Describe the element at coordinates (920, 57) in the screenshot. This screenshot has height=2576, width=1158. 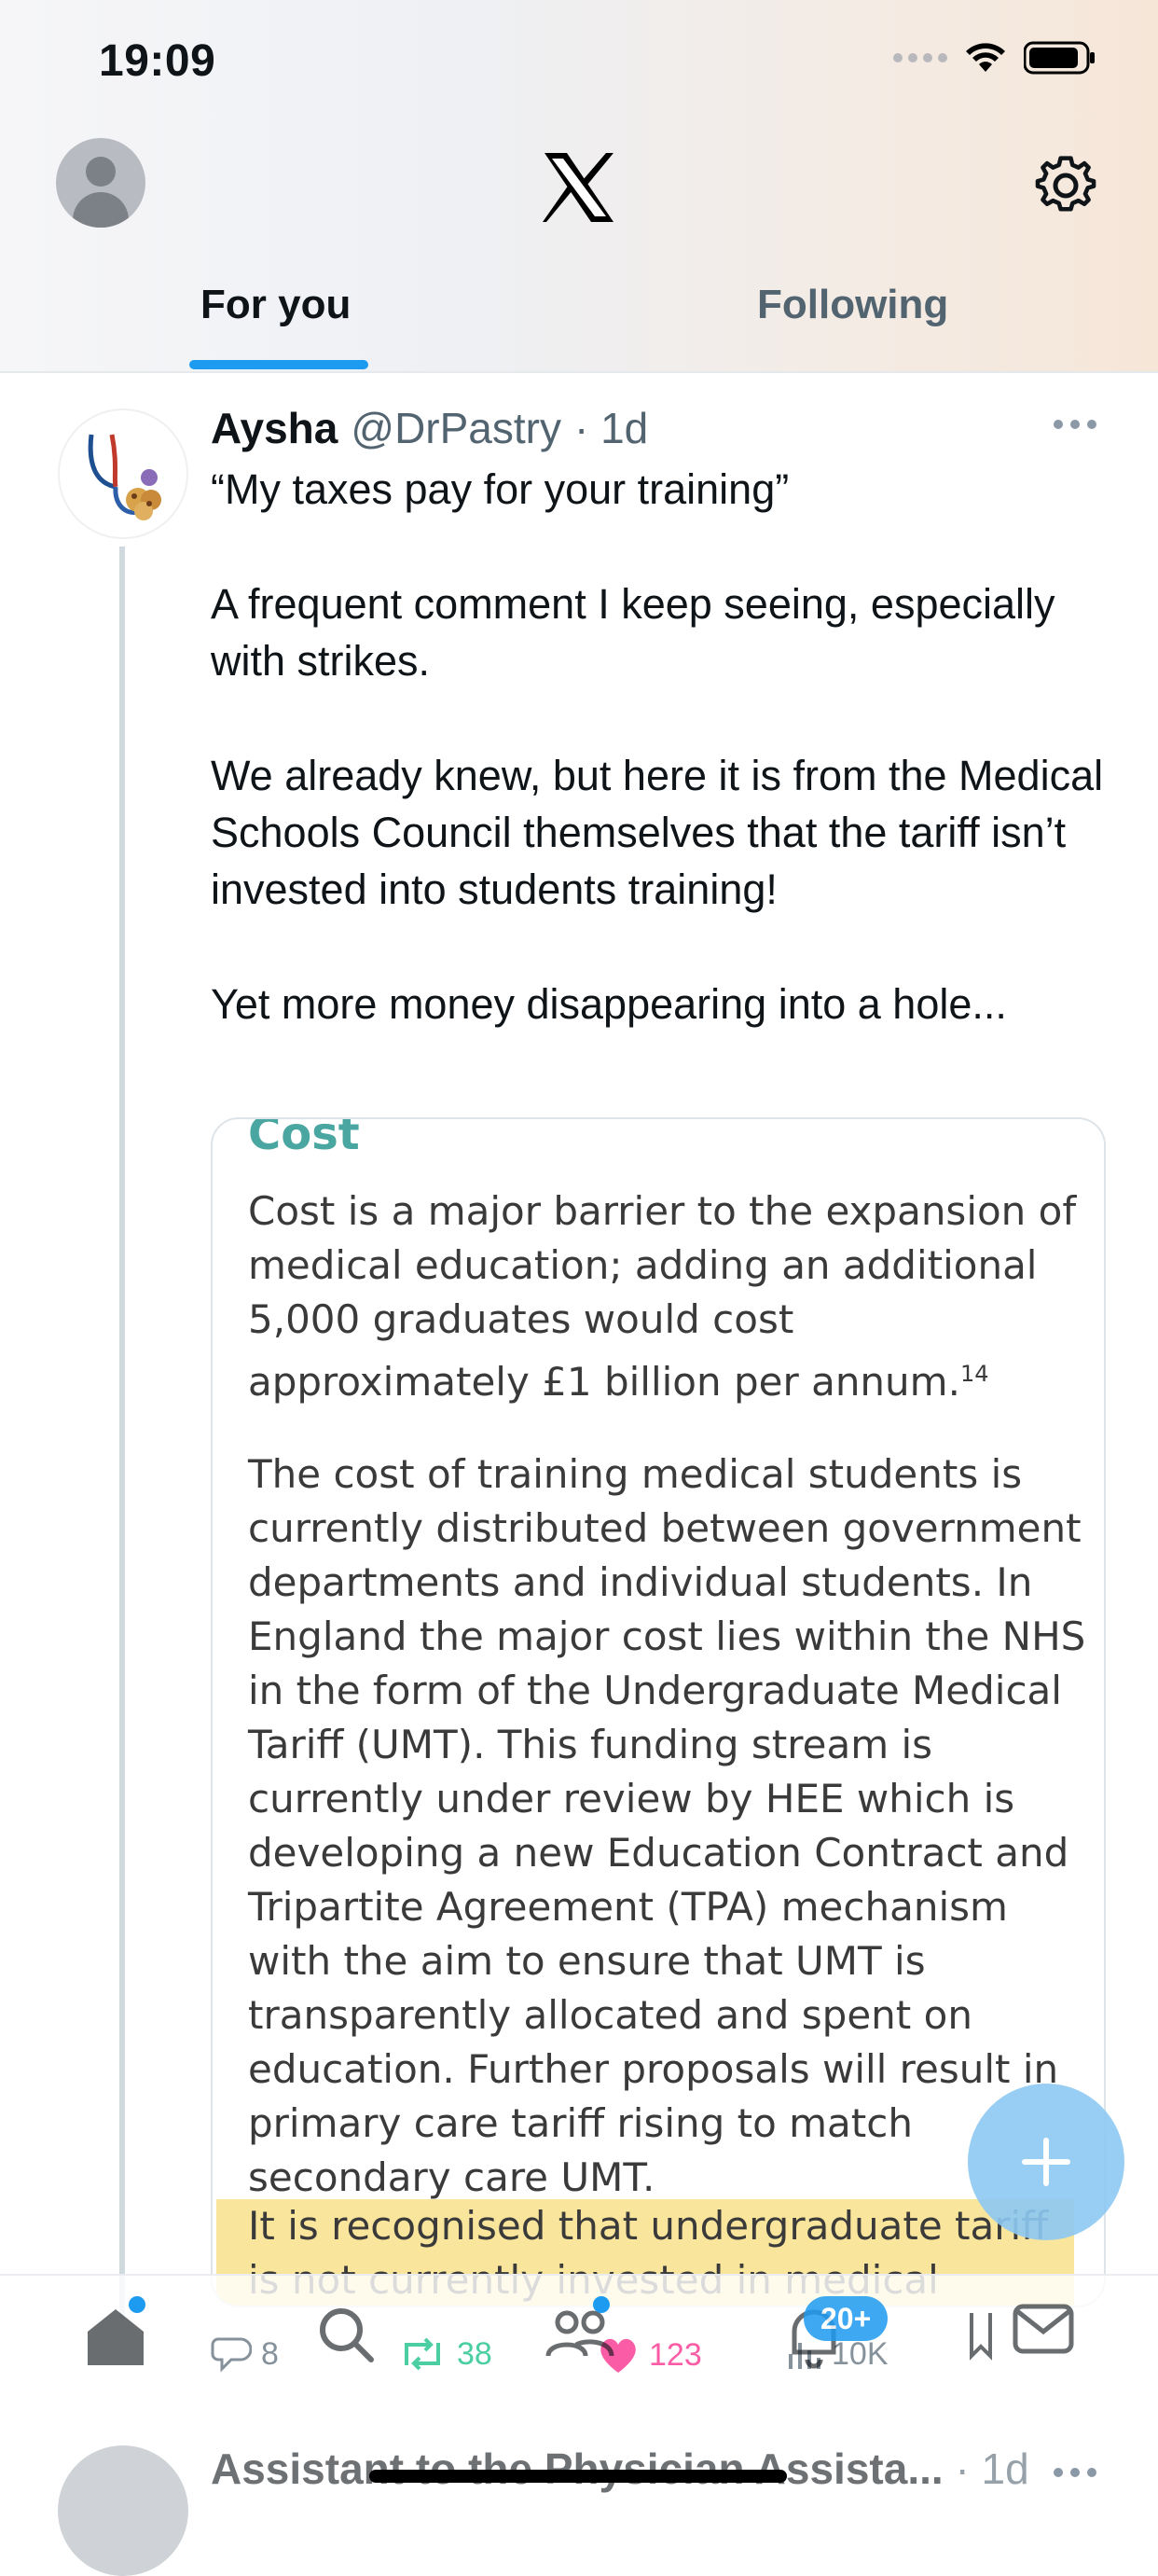
I see `cellular-signal-icon` at that location.